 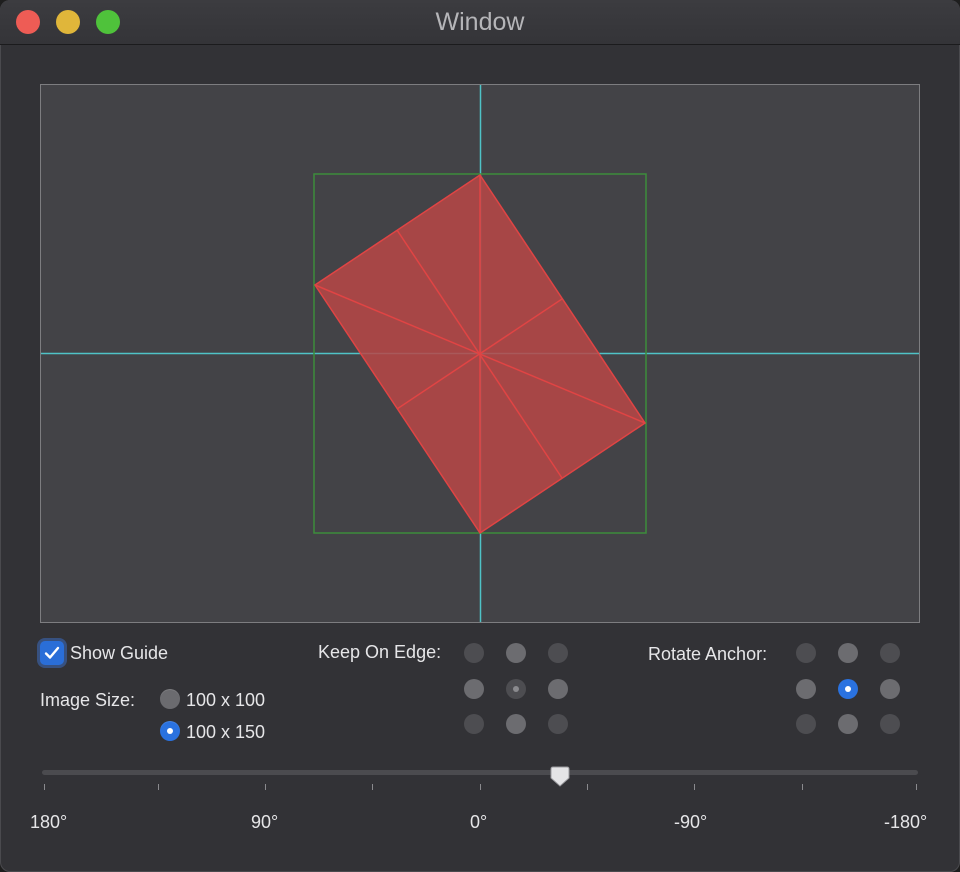 What do you see at coordinates (560, 777) in the screenshot?
I see `slider-thumb-icon` at bounding box center [560, 777].